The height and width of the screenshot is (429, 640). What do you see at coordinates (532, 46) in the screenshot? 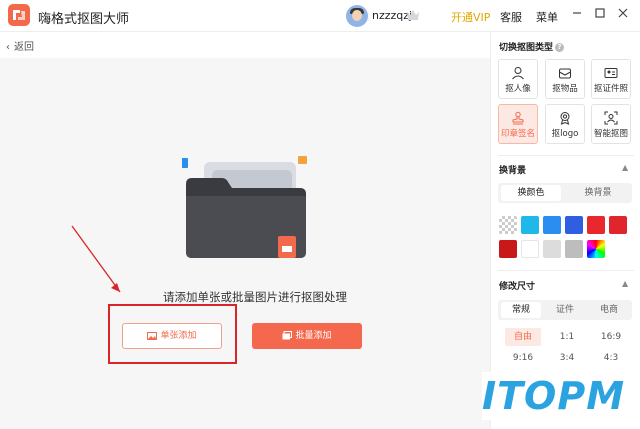
I see `cutout-type-title: 切换抠图类型?` at bounding box center [532, 46].